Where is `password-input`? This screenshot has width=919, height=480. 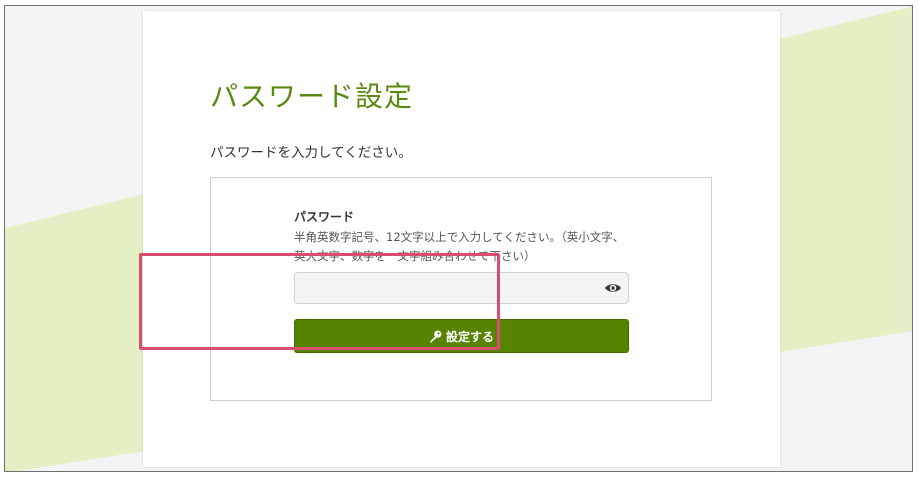
password-input is located at coordinates (445, 288).